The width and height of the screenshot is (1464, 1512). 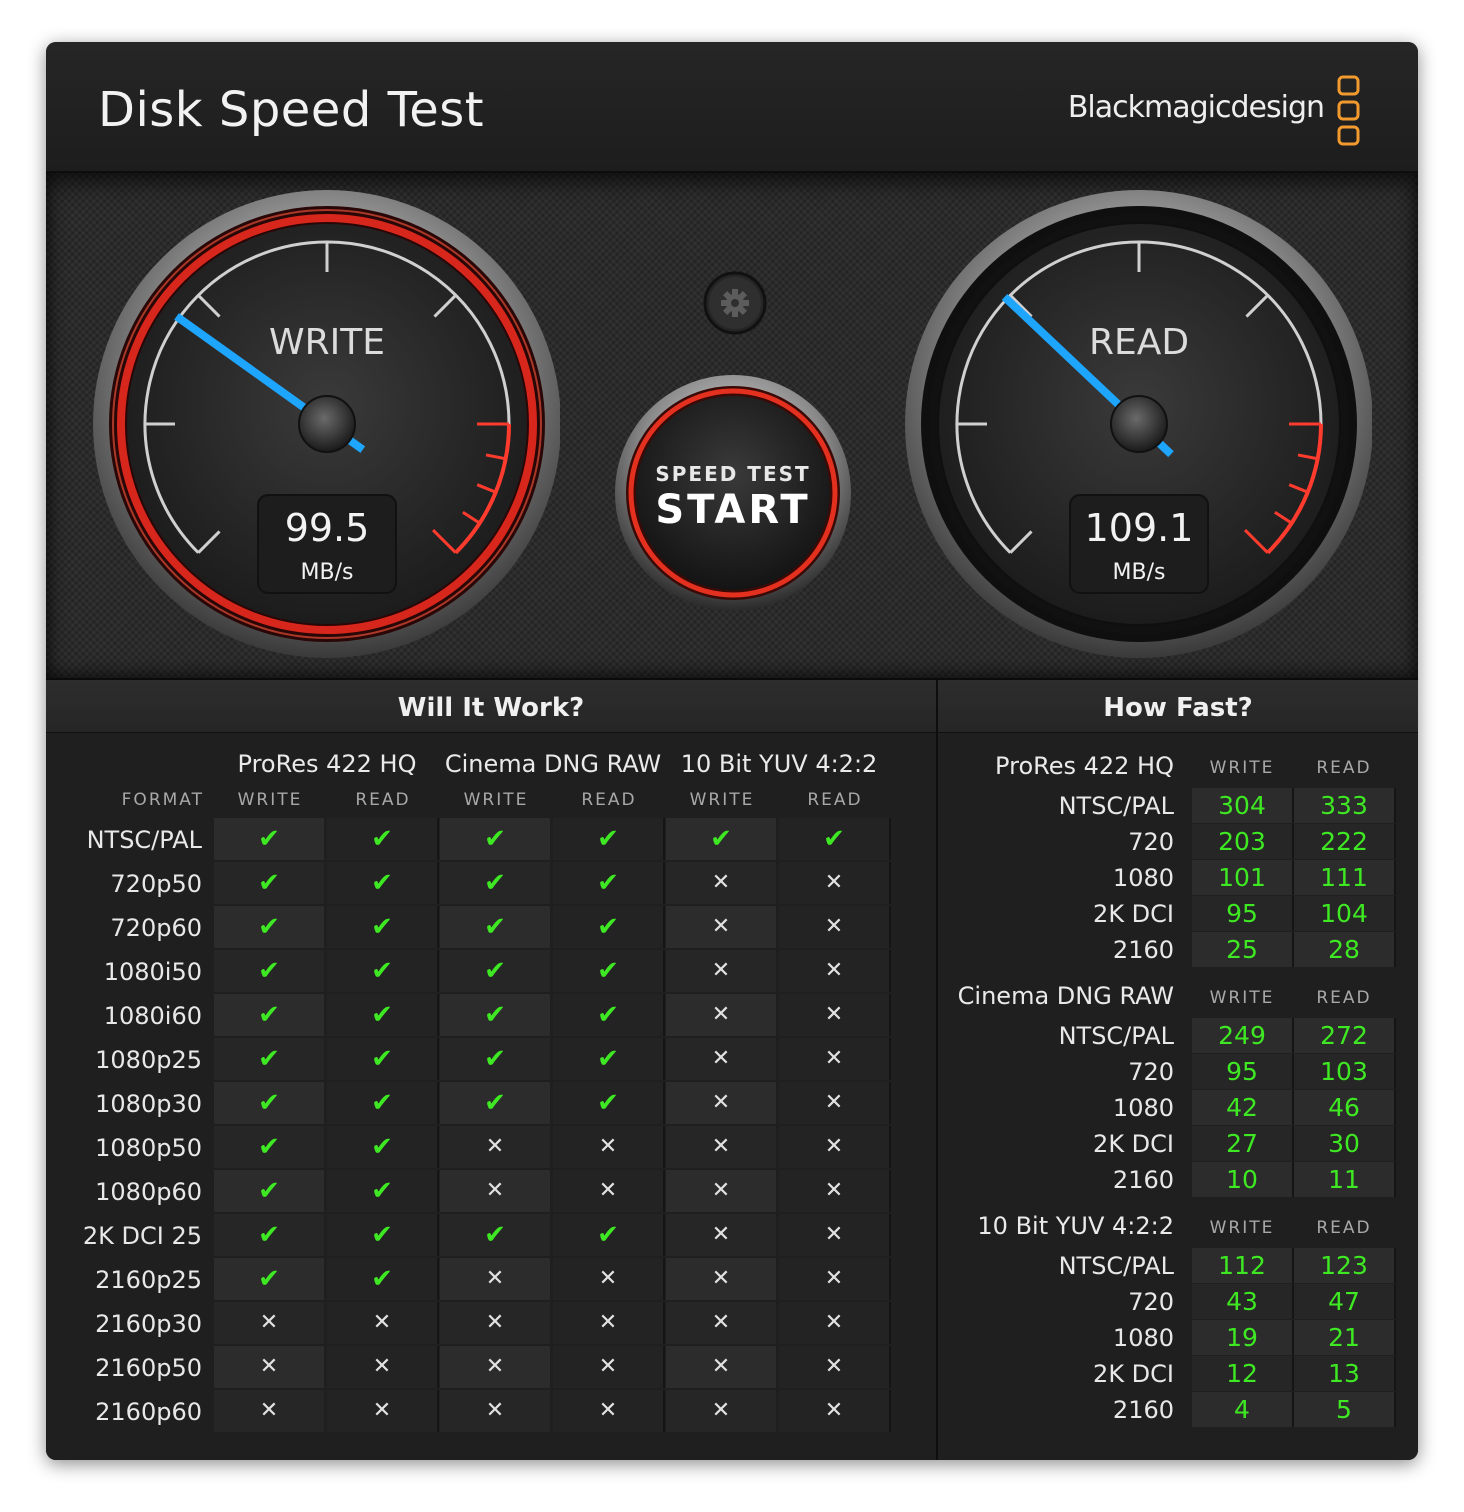 What do you see at coordinates (148, 1412) in the screenshot?
I see `format-row-label: 2160p60` at bounding box center [148, 1412].